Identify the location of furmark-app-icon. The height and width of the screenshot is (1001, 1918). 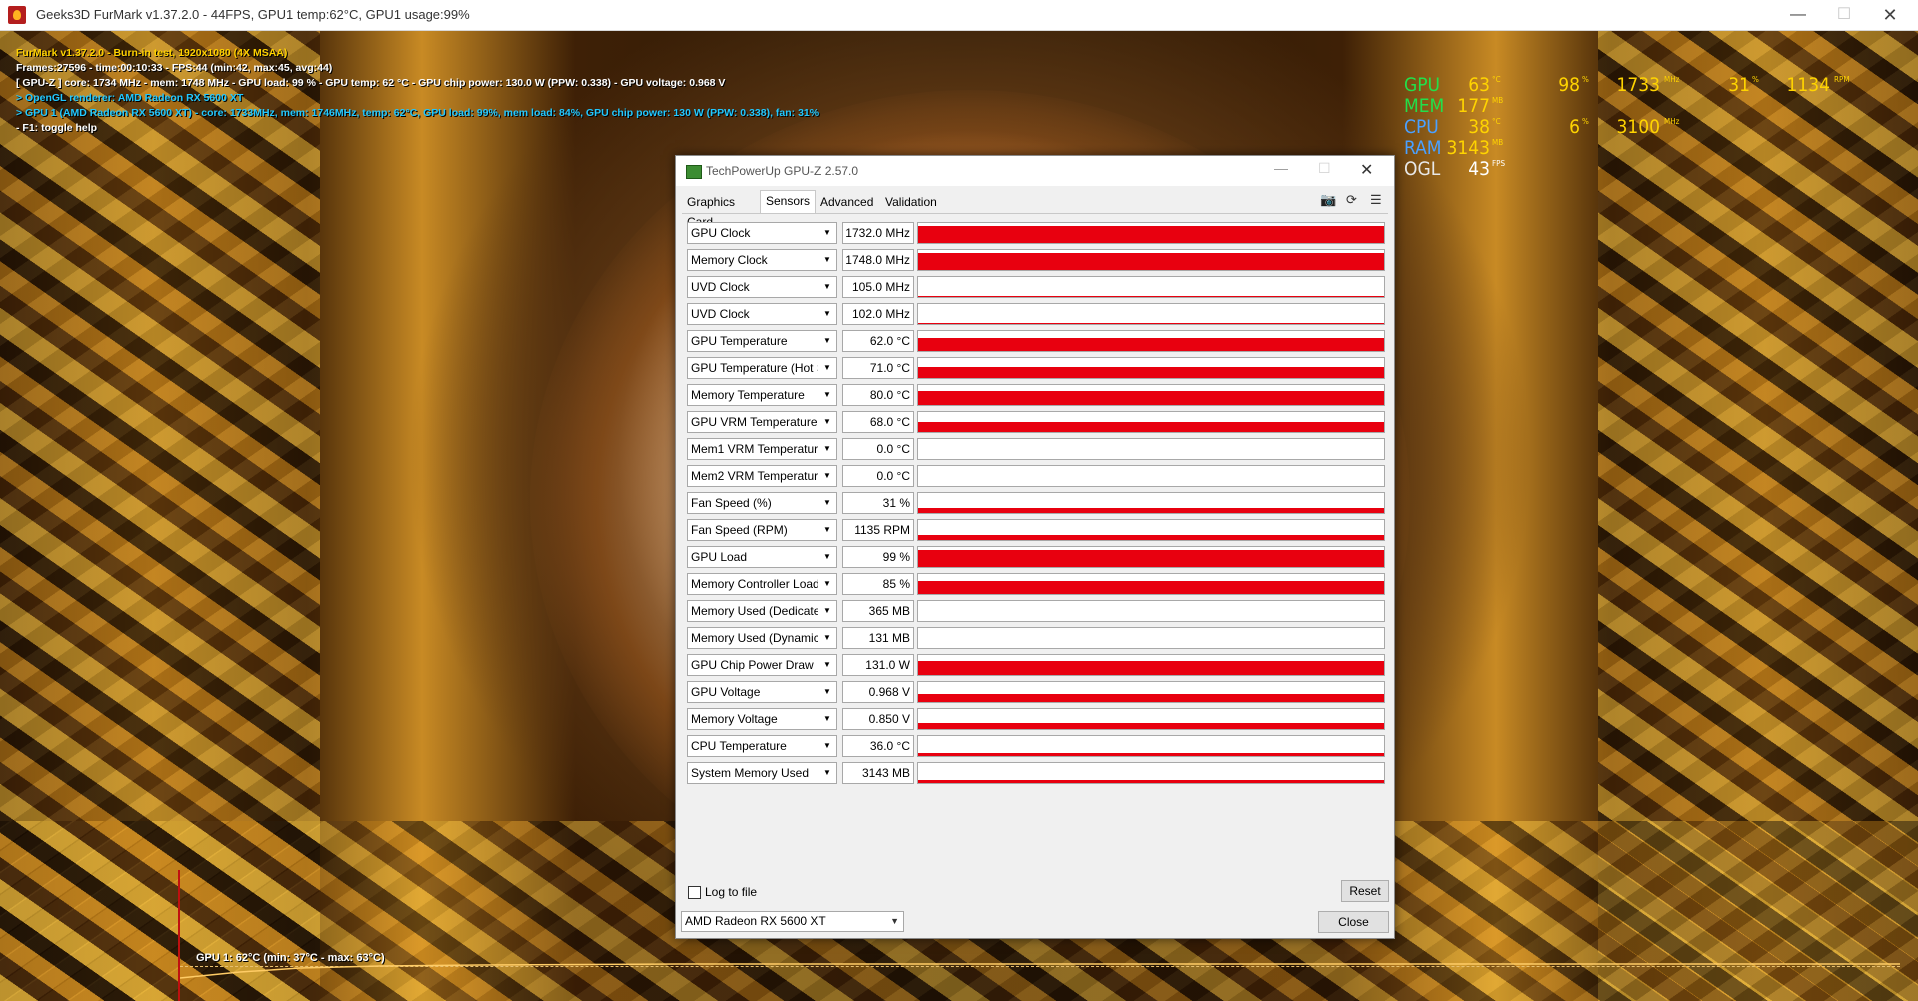
(17, 15).